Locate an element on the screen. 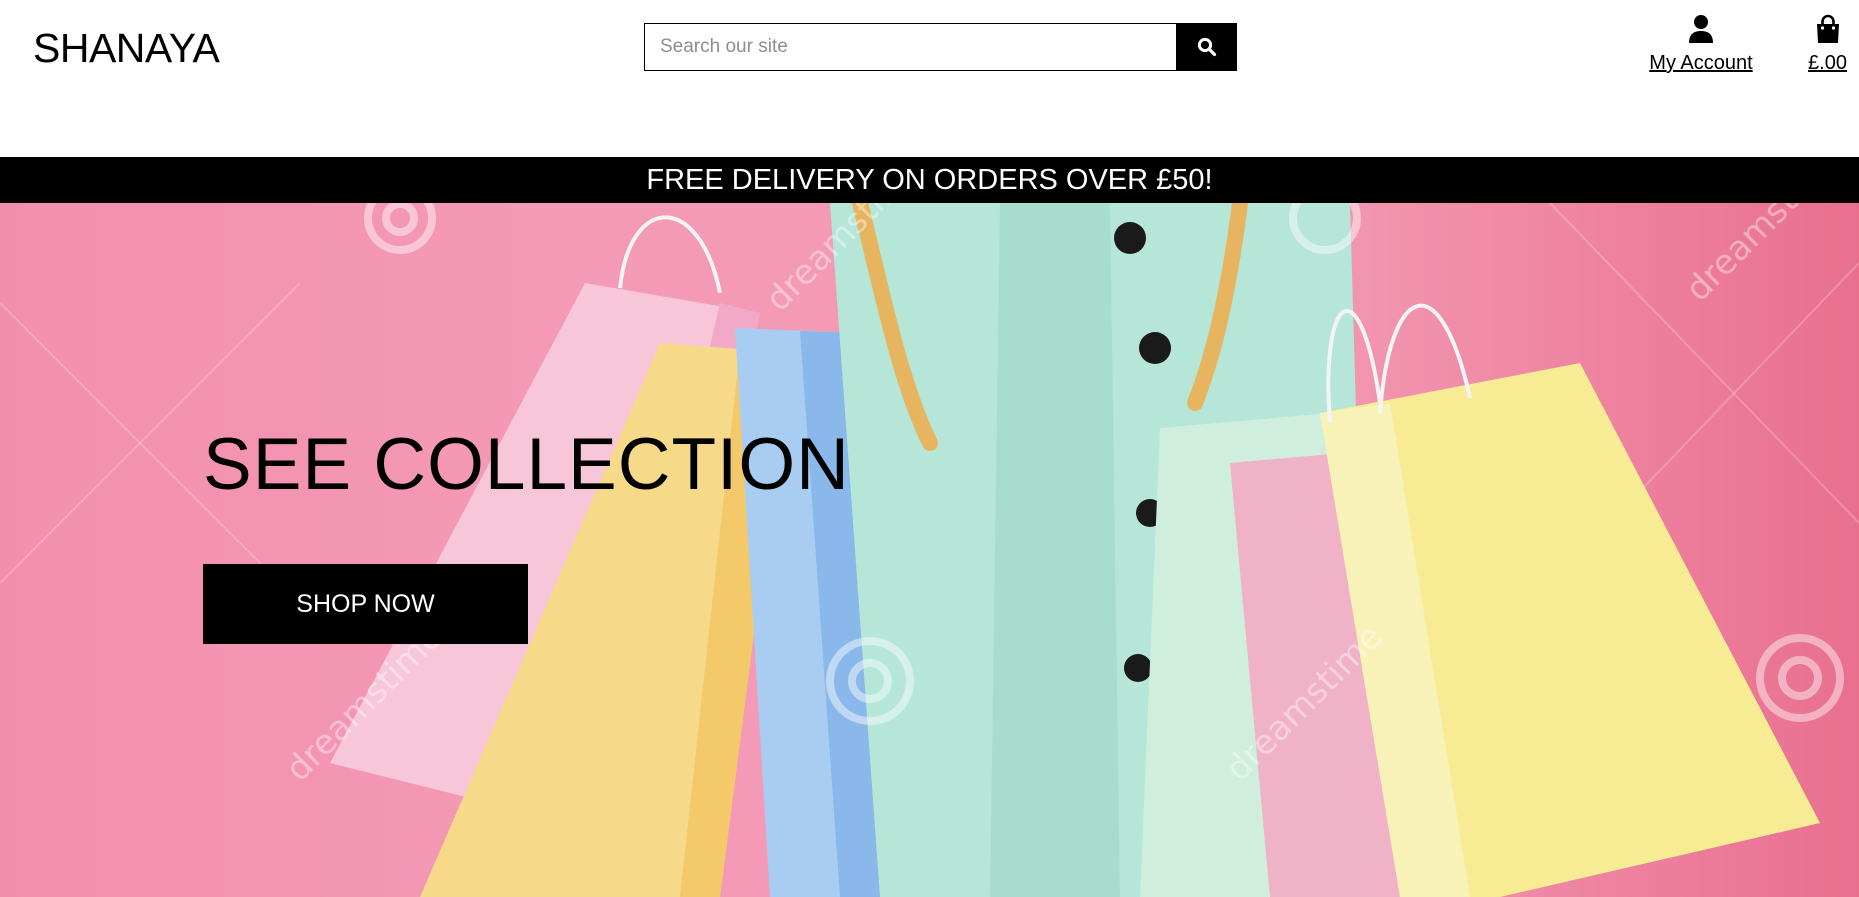  cart-total: £.00 is located at coordinates (1827, 63).